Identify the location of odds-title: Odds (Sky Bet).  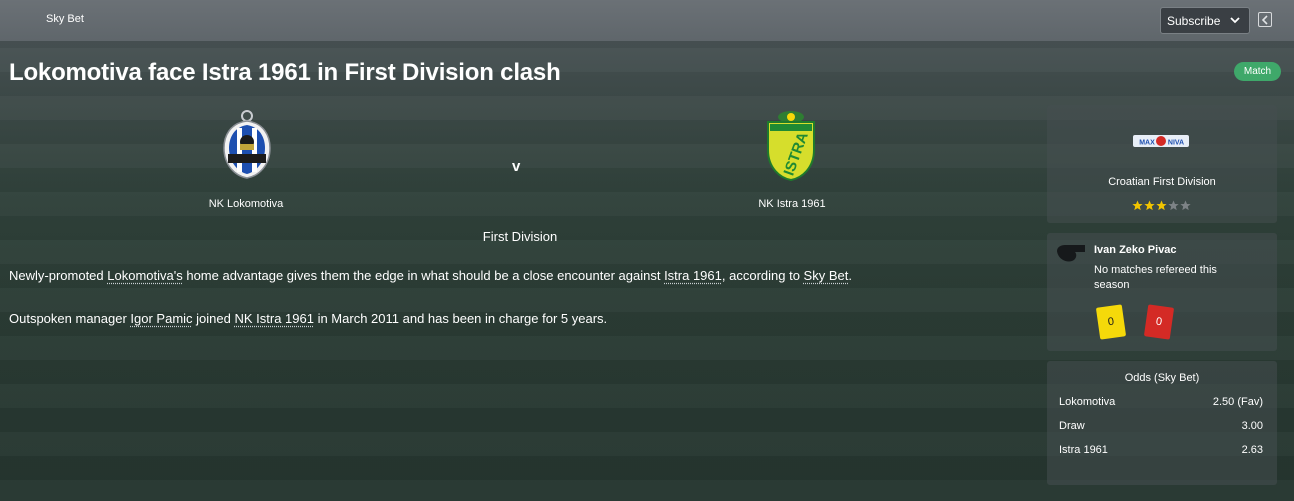
(1162, 378).